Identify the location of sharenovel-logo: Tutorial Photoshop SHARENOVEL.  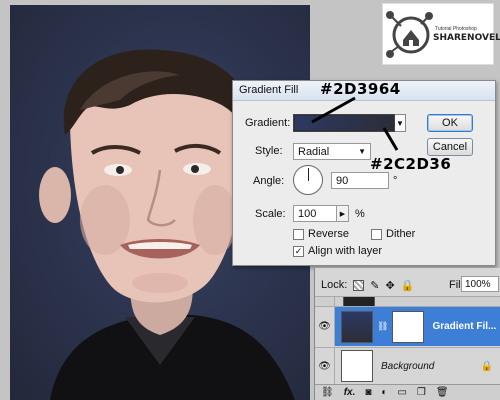
(441, 34).